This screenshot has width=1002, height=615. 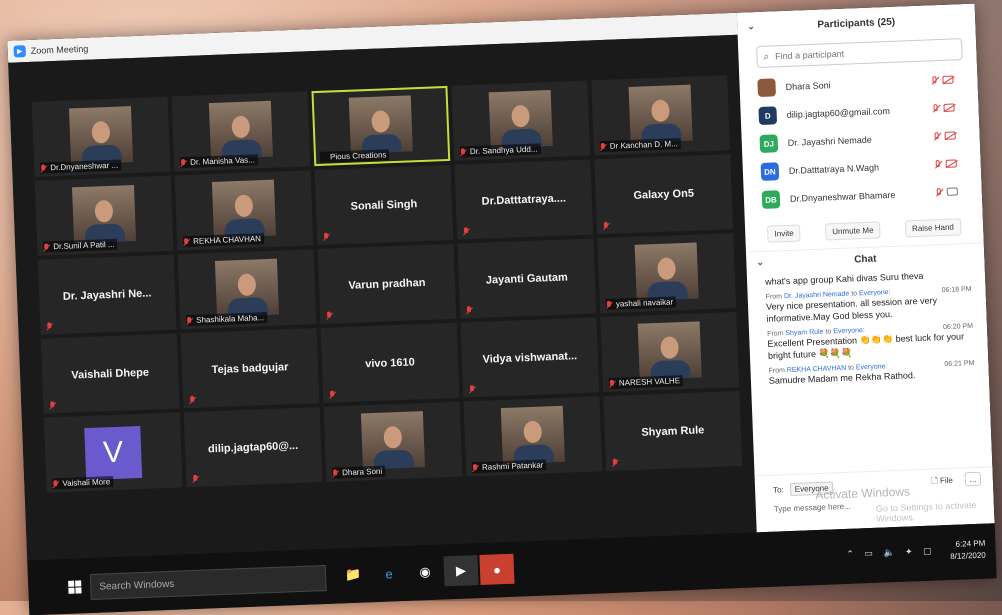 What do you see at coordinates (497, 569) in the screenshot?
I see `camera-app-icon: ●` at bounding box center [497, 569].